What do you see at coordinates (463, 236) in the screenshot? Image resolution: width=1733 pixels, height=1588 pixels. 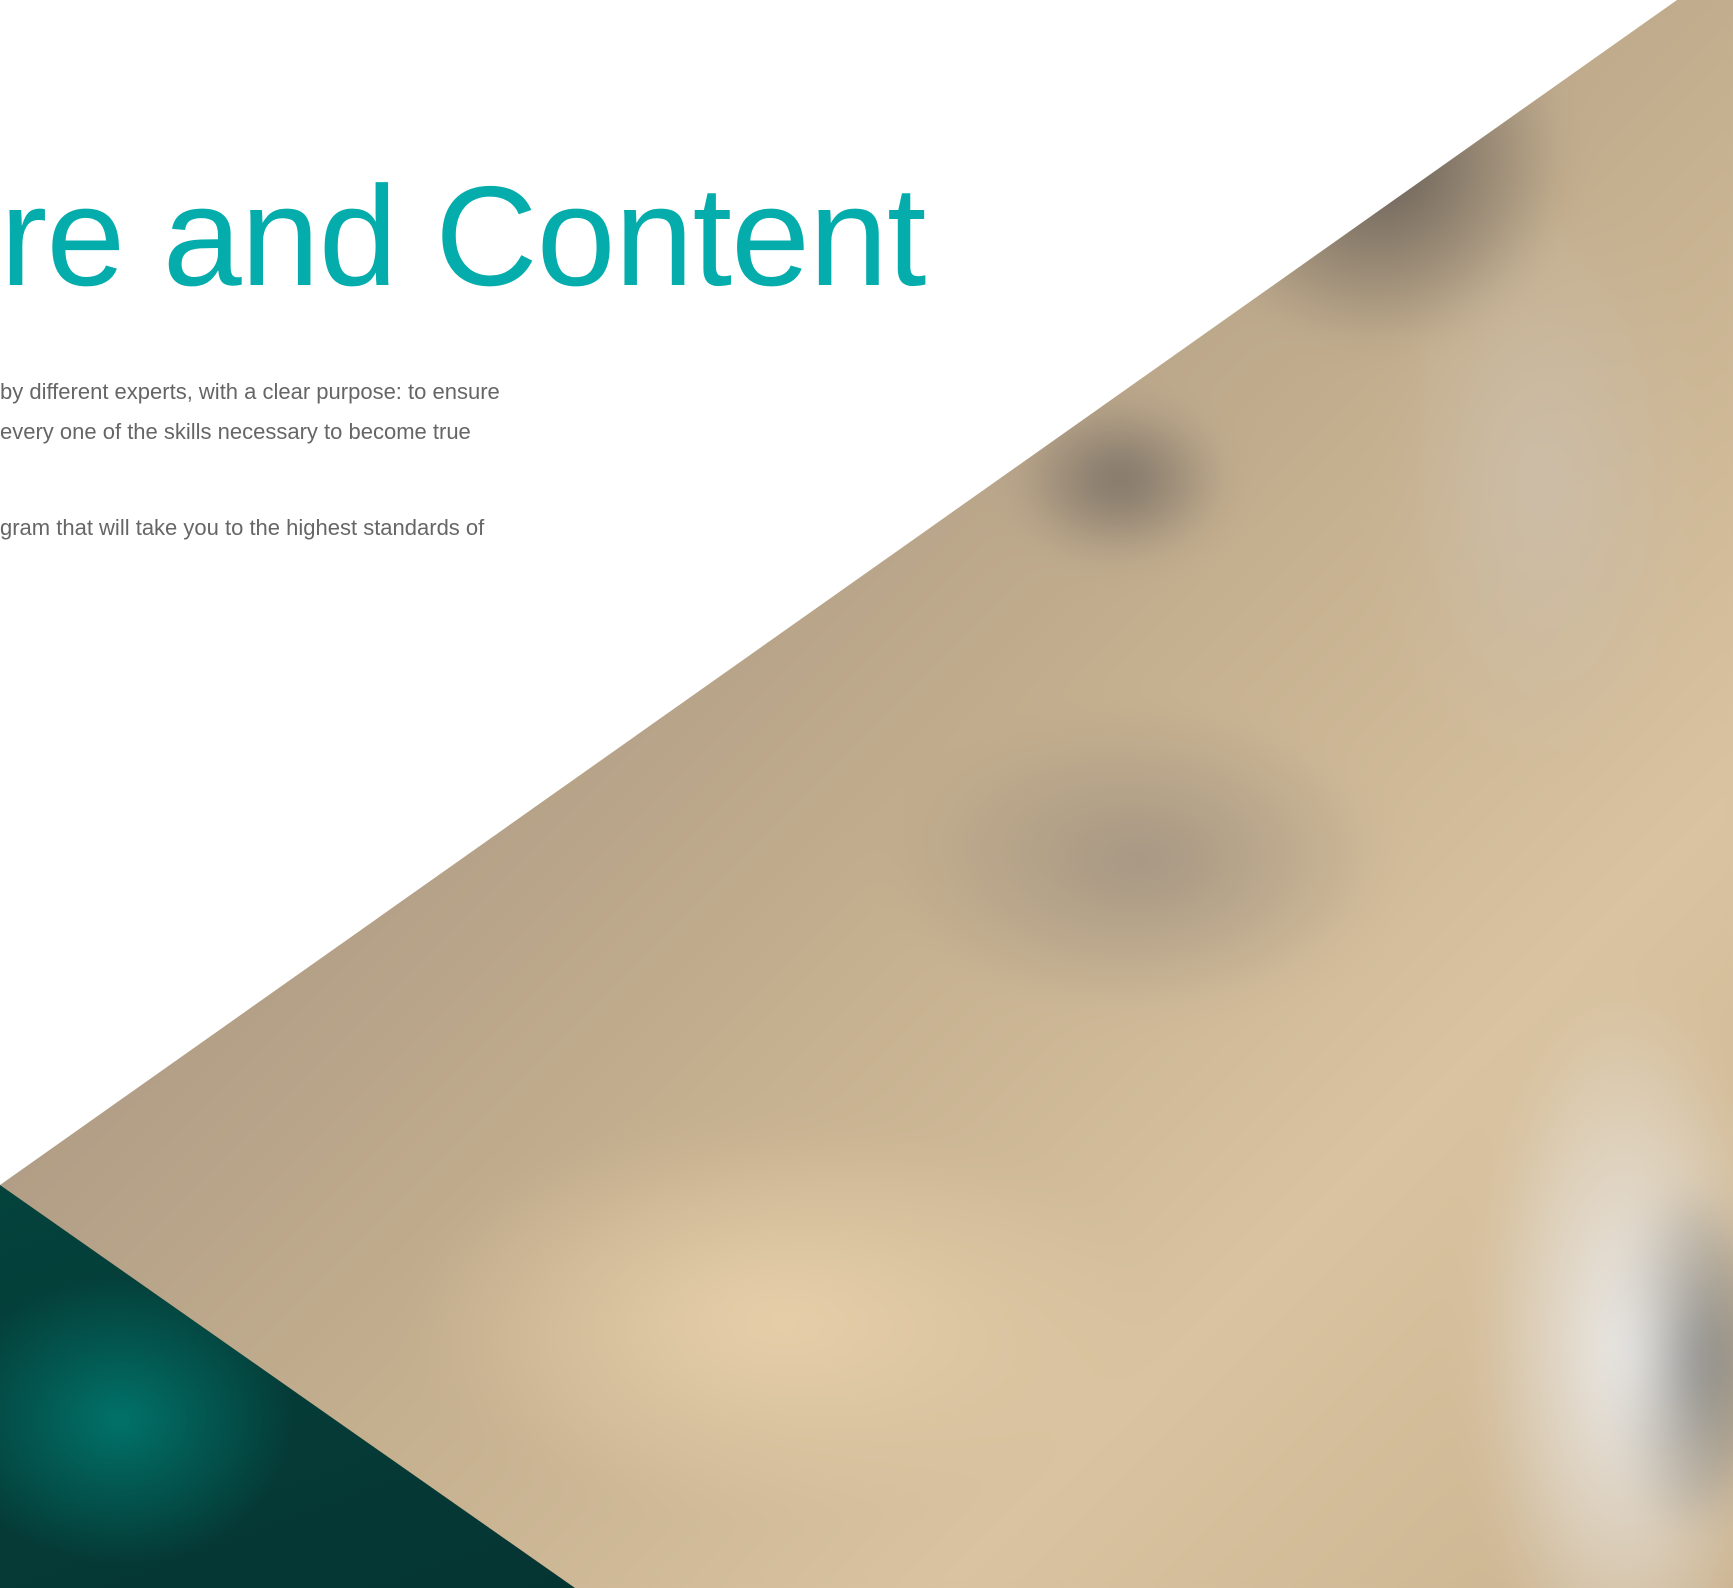 I see `section-title: re and Content` at bounding box center [463, 236].